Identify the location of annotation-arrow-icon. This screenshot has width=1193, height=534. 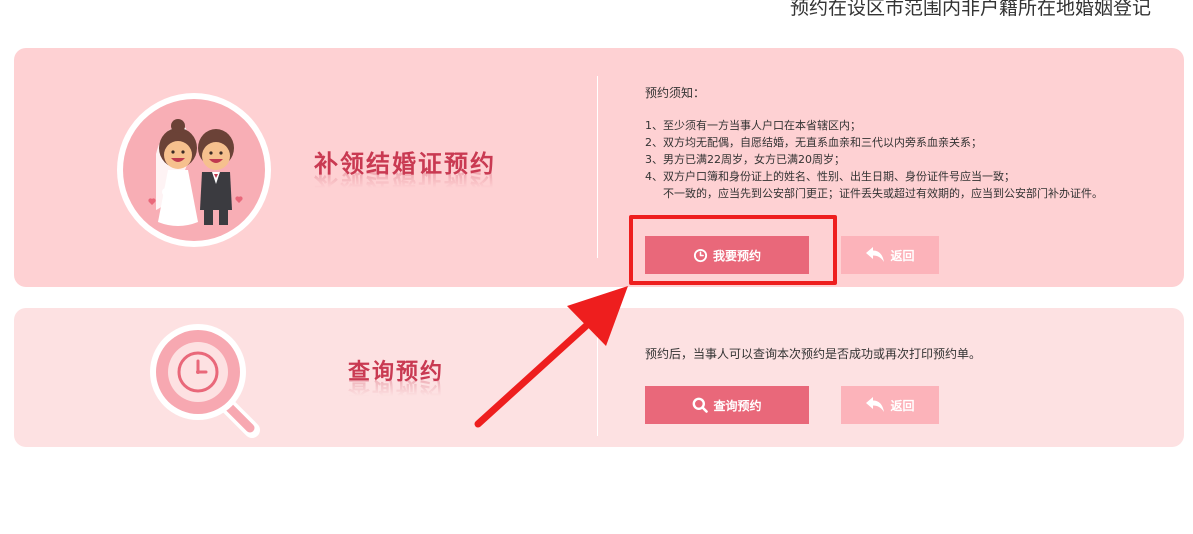
(551, 357).